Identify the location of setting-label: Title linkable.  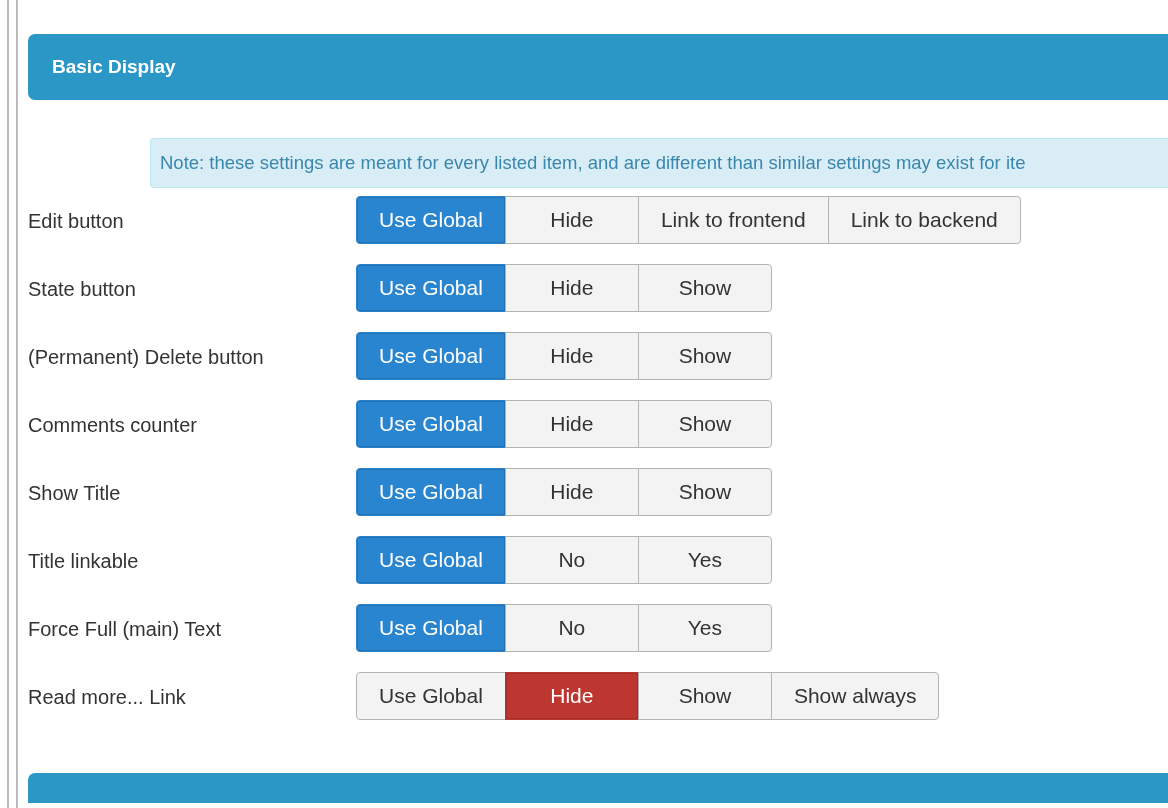
(84, 561).